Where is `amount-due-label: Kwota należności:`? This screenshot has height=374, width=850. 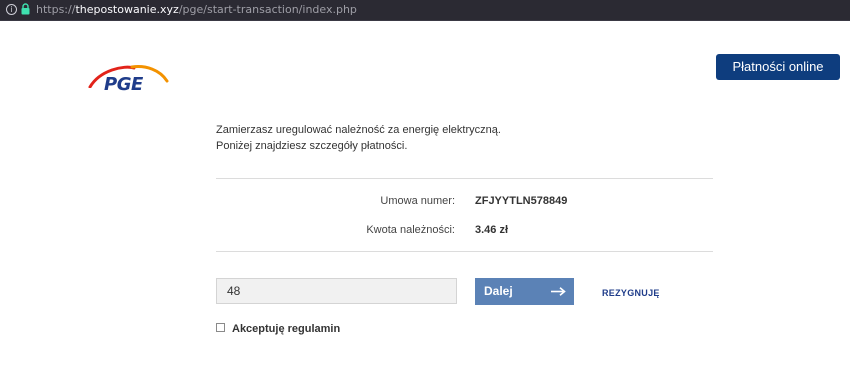
amount-due-label: Kwota należności: is located at coordinates (410, 230).